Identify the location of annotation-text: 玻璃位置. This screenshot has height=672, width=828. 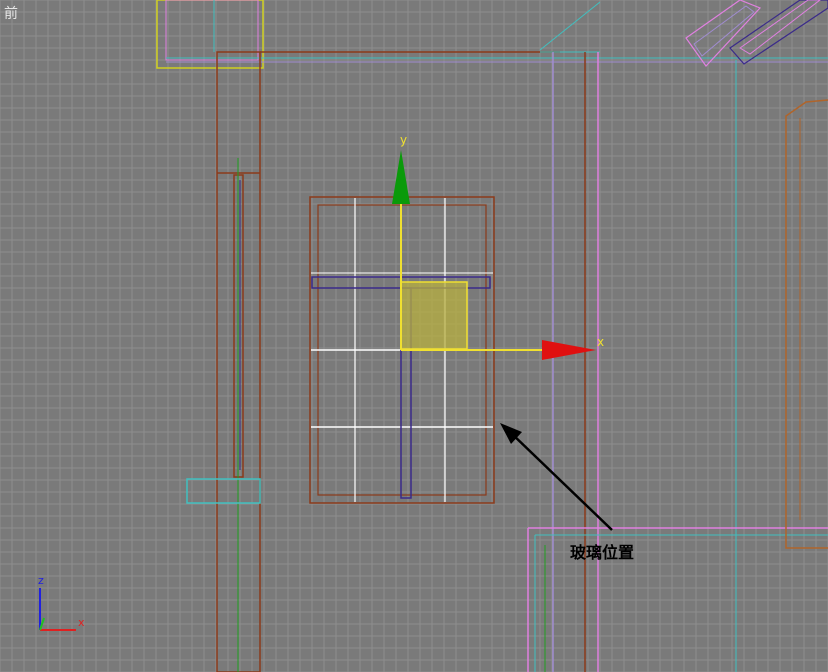
(602, 552).